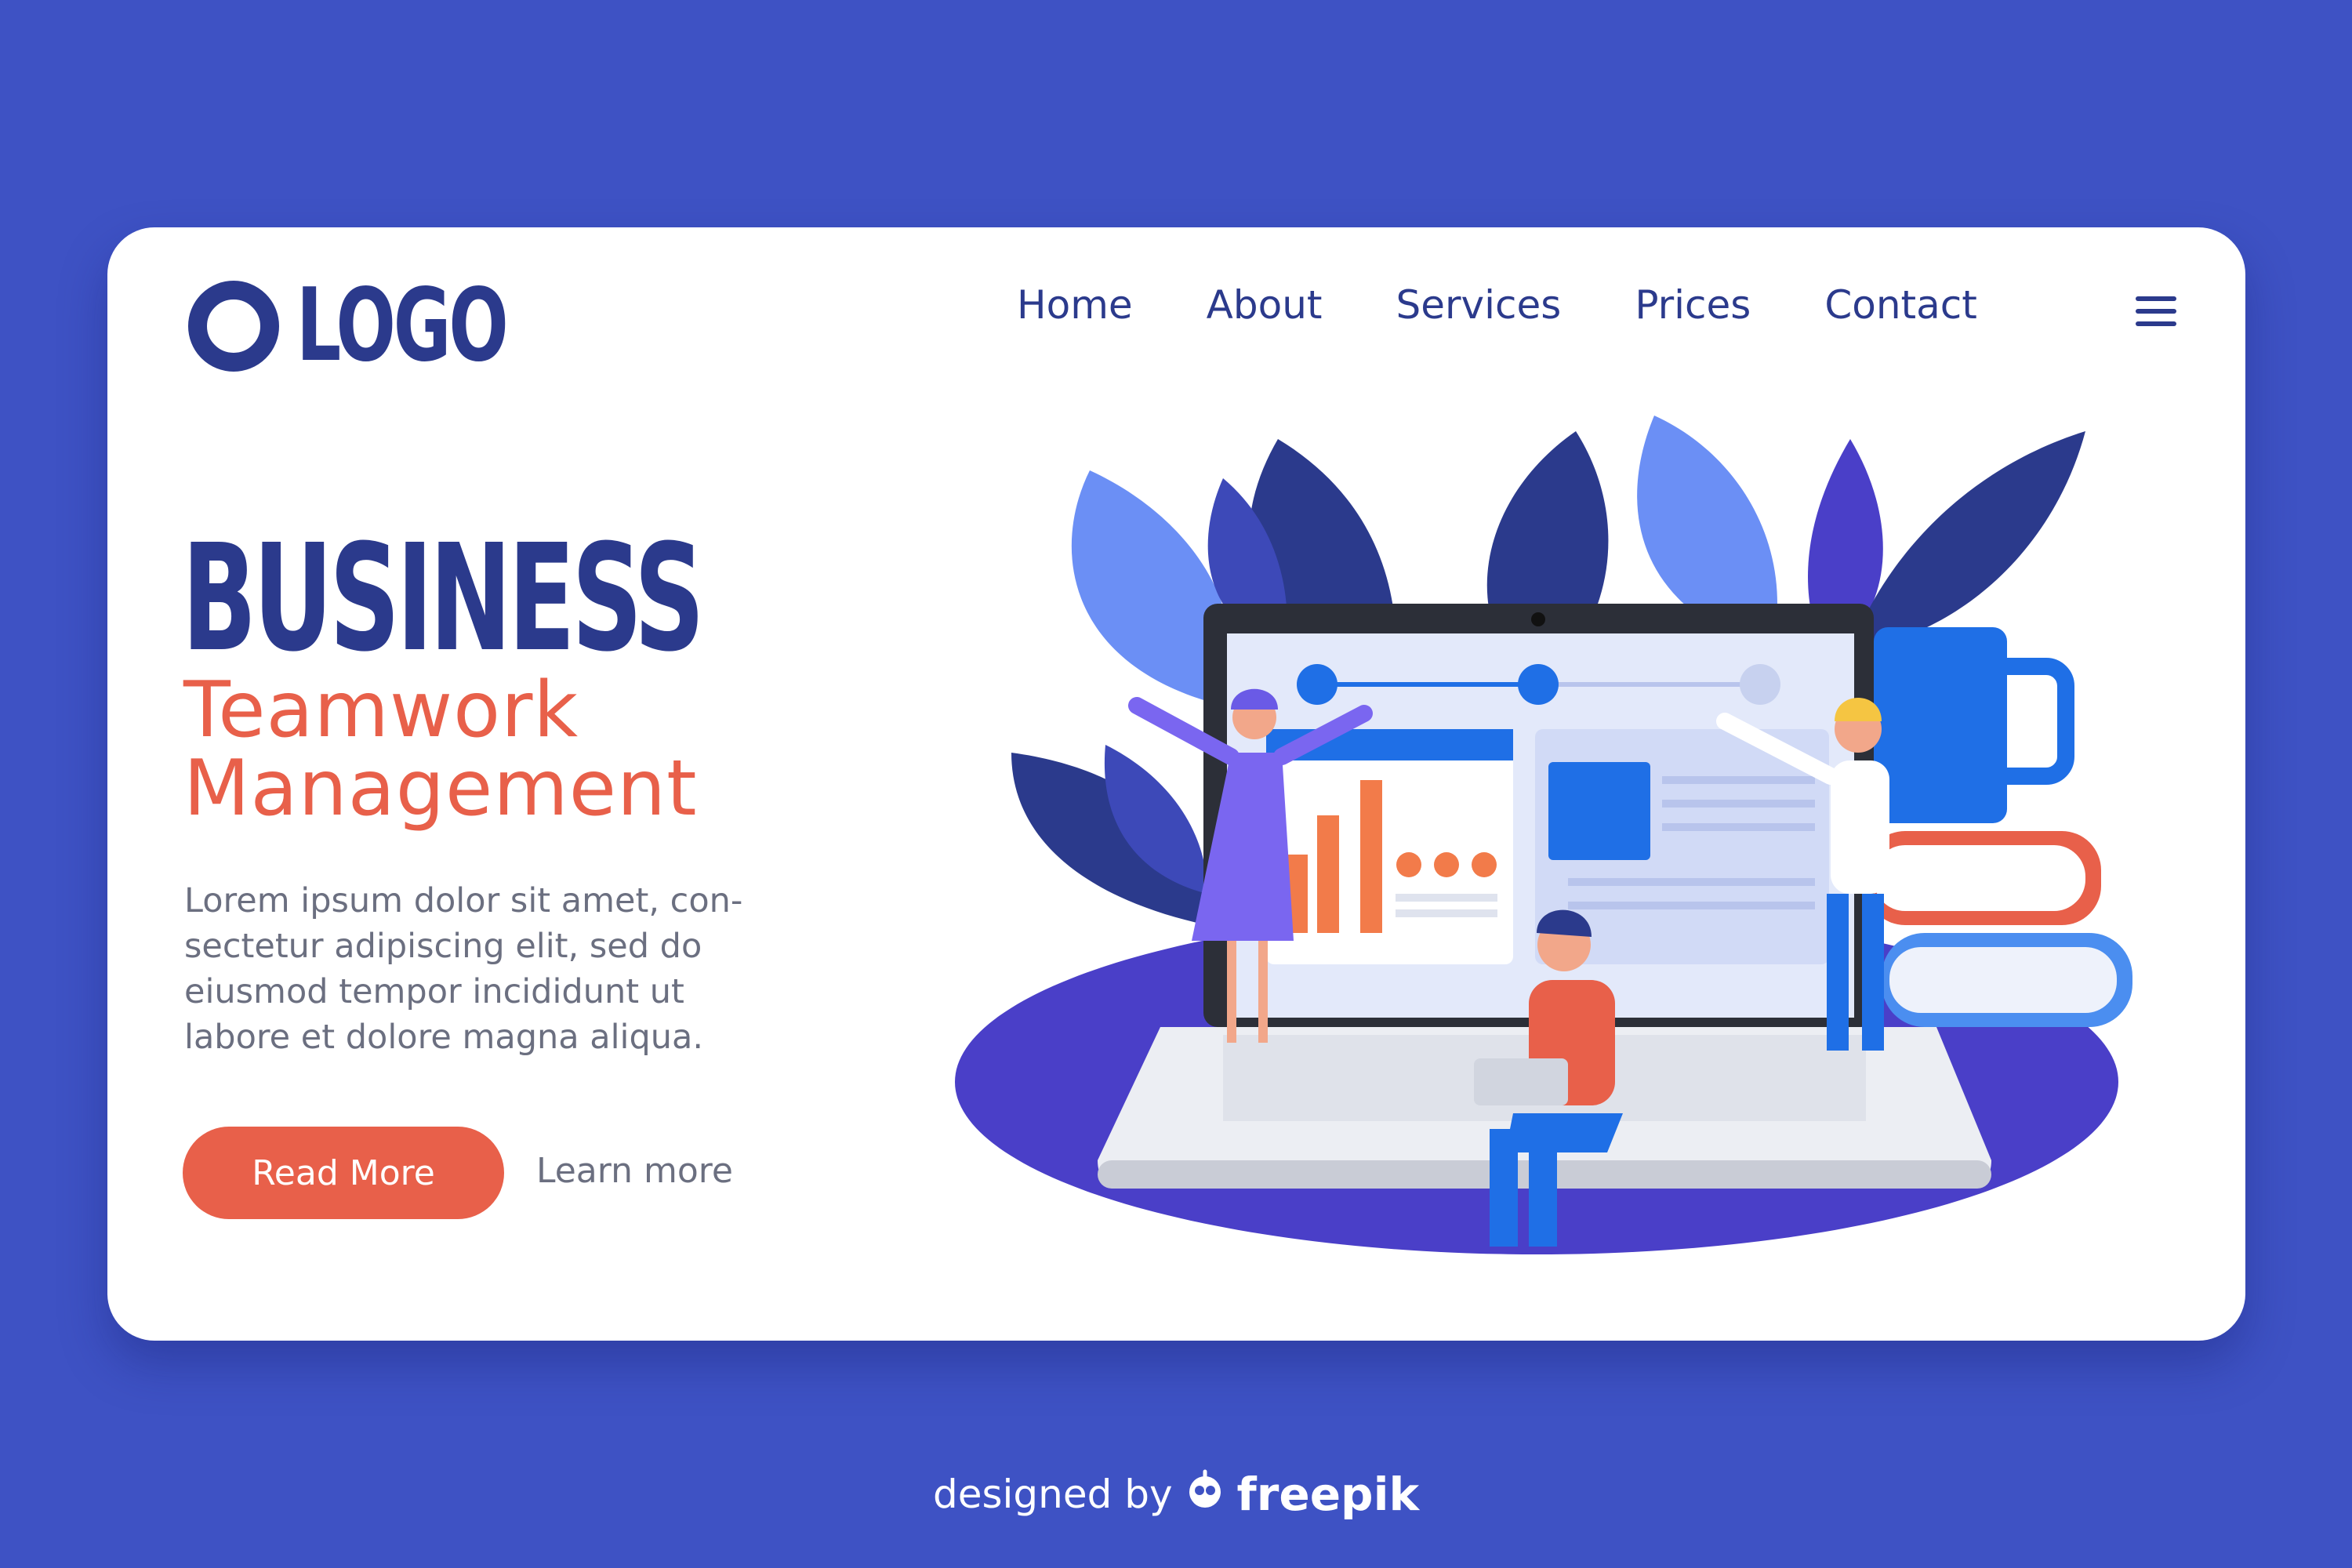 The image size is (2352, 1568). I want to click on freepik-mascot-icon, so click(1205, 1494).